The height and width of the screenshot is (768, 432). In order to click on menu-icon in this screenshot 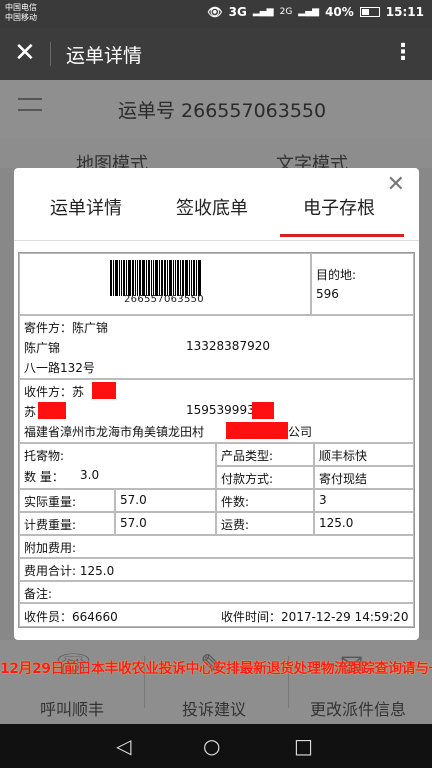, I will do `click(30, 109)`.